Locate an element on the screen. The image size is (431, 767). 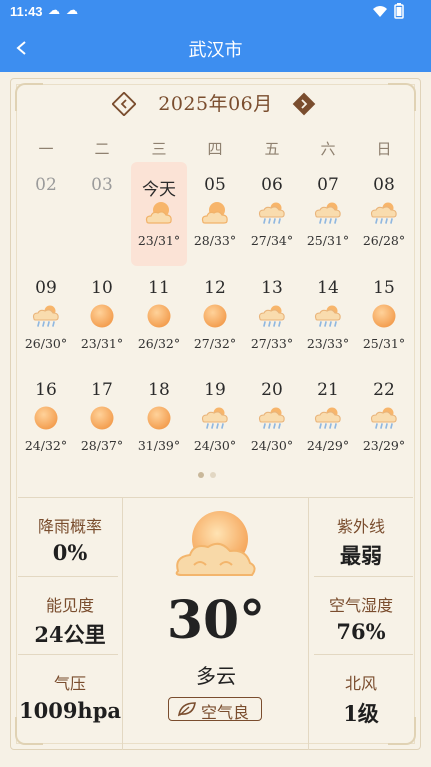
calendar-day: 15 25/31° is located at coordinates (384, 328).